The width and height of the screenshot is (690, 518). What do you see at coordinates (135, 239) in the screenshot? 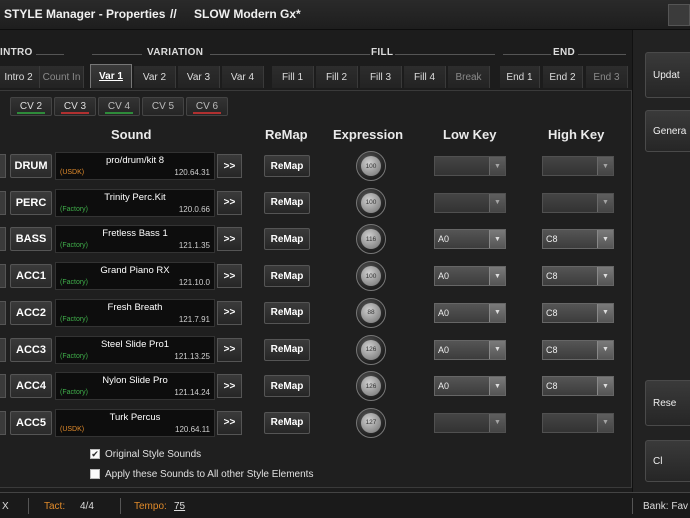
I see `sound-display: Fretless Bass 1 (Factory) 121.1.35` at bounding box center [135, 239].